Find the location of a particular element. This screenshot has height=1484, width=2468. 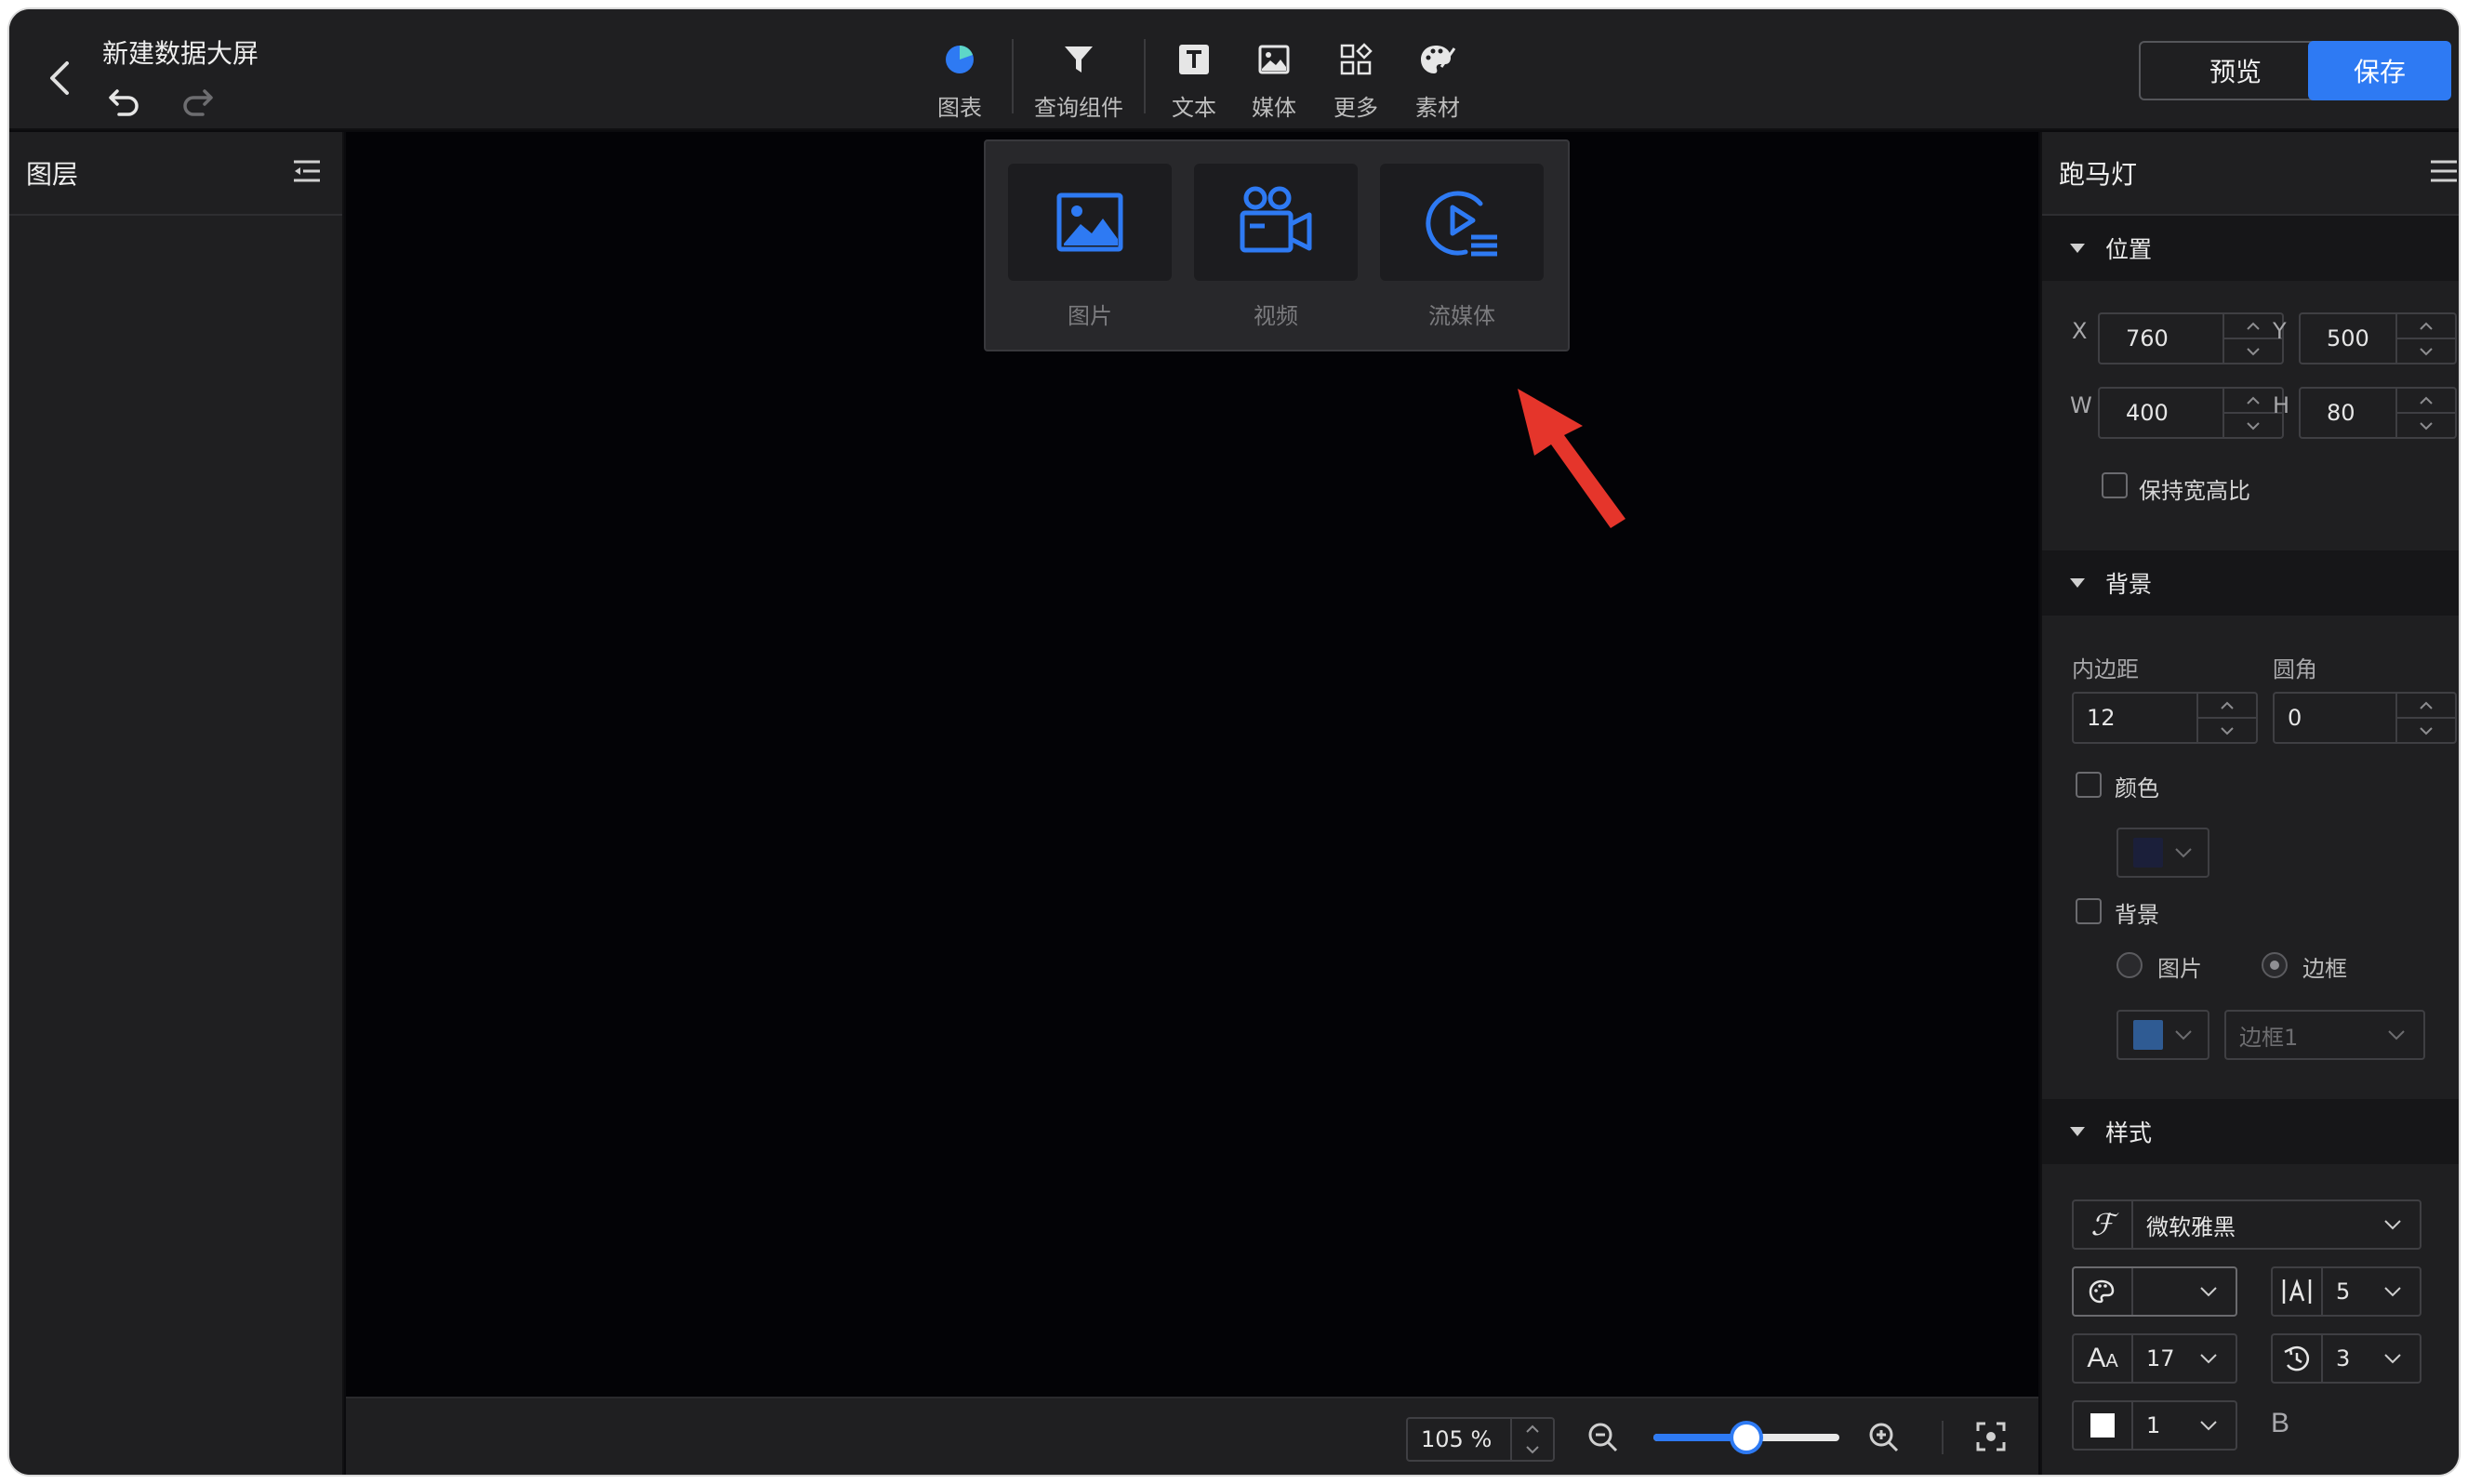

zoom-slider-handle is located at coordinates (1747, 1437).